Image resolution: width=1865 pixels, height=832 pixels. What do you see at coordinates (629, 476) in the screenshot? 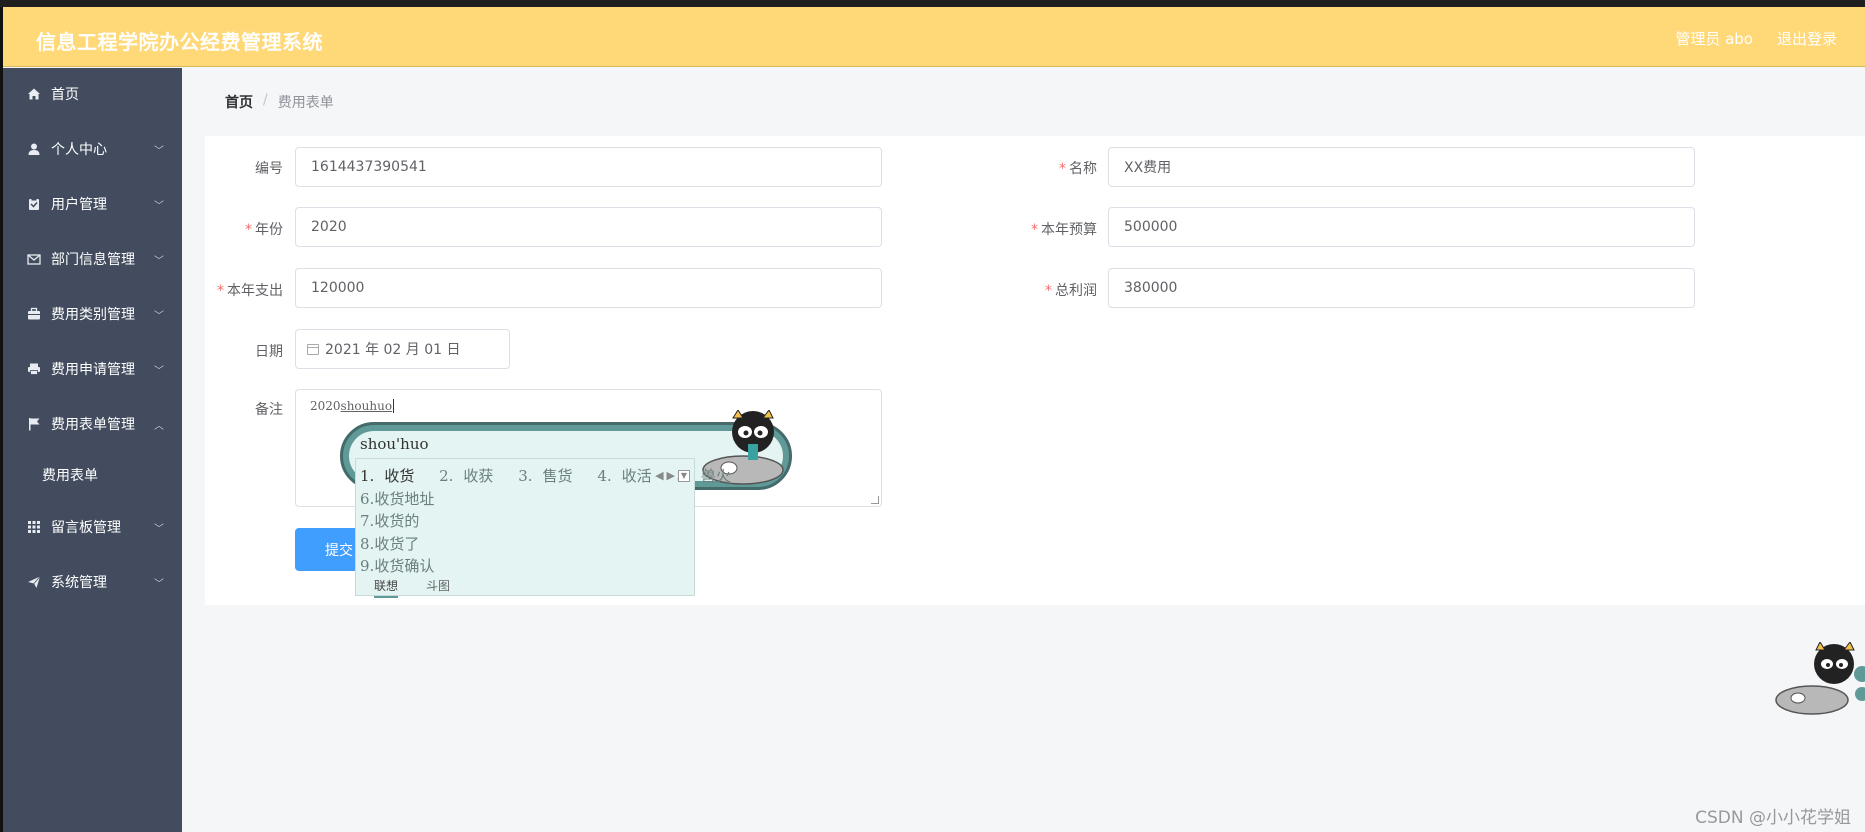
I see `ime-candidate-4: 4. 收活` at bounding box center [629, 476].